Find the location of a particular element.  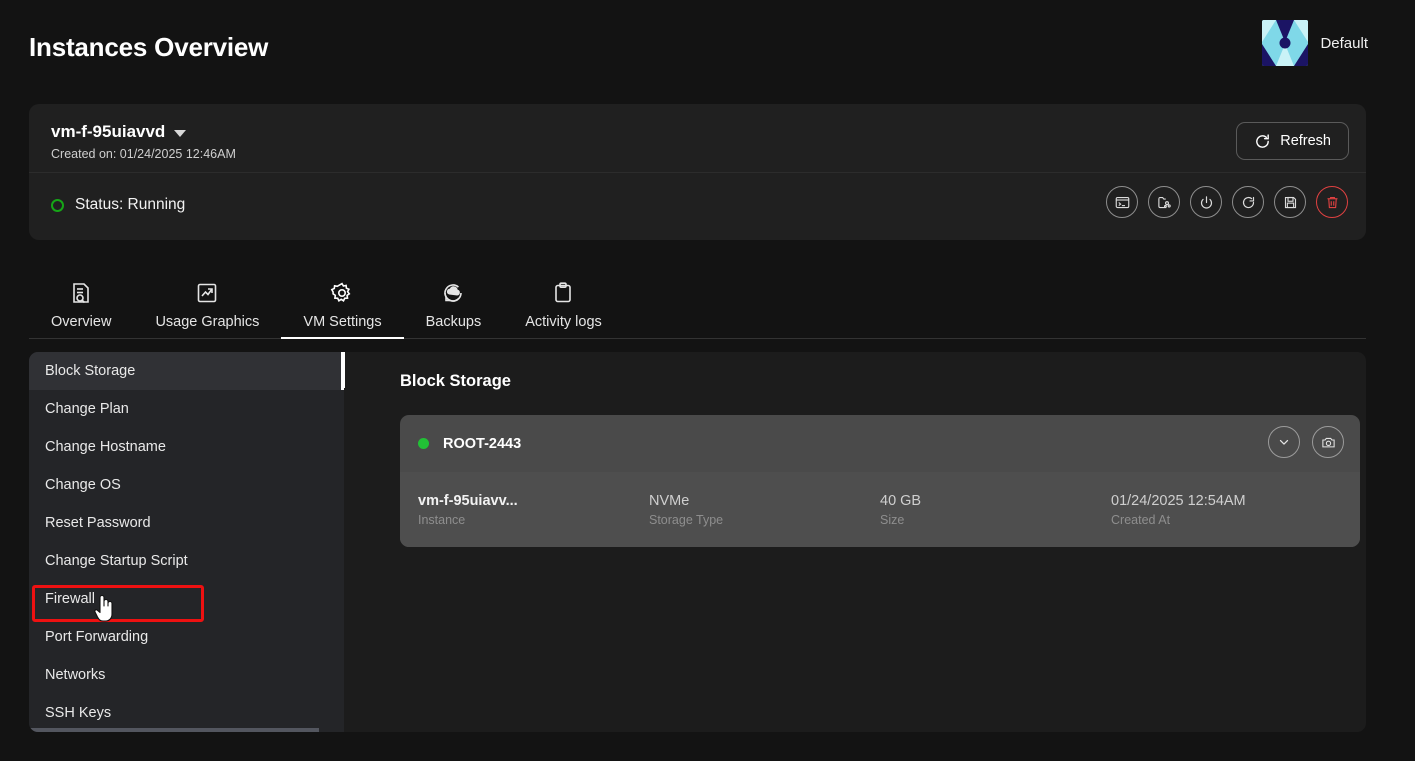

tab-vm-settings: VM Settings is located at coordinates (342, 301).